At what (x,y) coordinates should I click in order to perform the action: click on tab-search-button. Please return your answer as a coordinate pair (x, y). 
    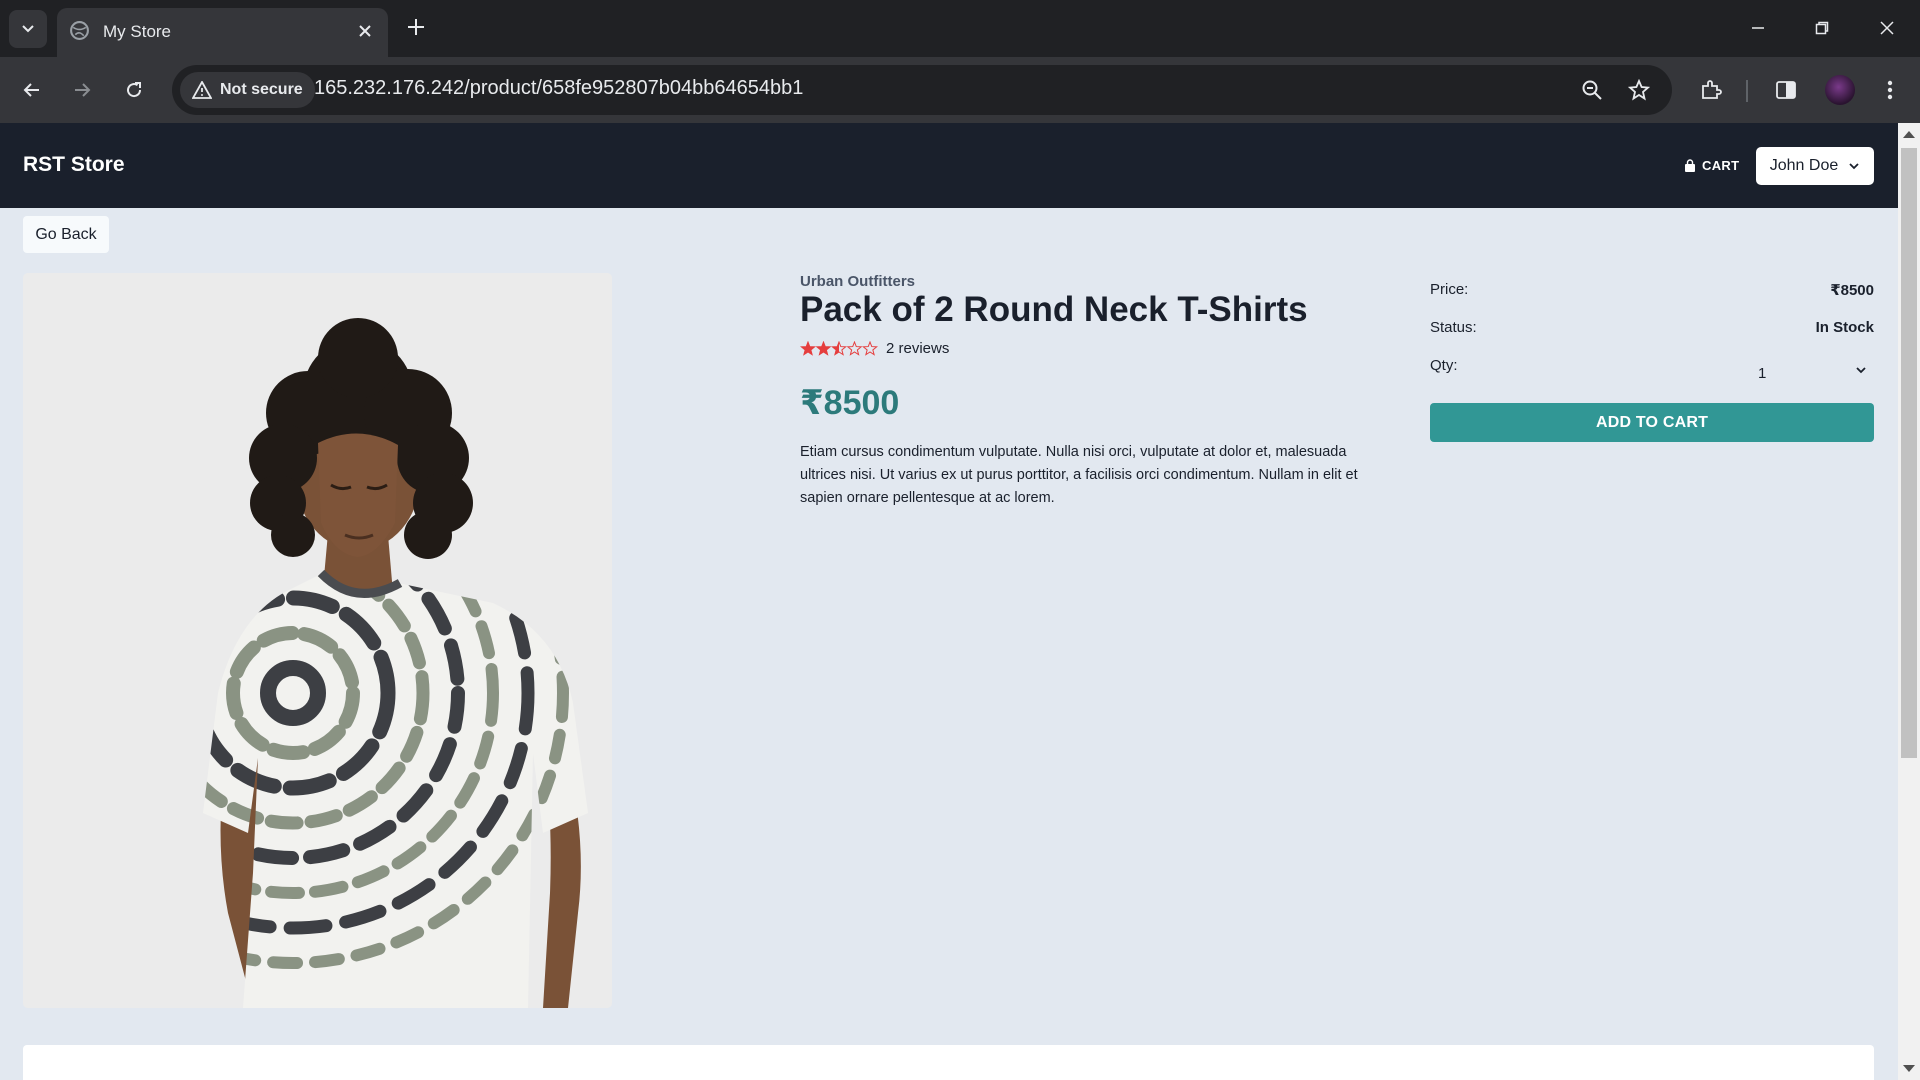
    Looking at the image, I should click on (28, 29).